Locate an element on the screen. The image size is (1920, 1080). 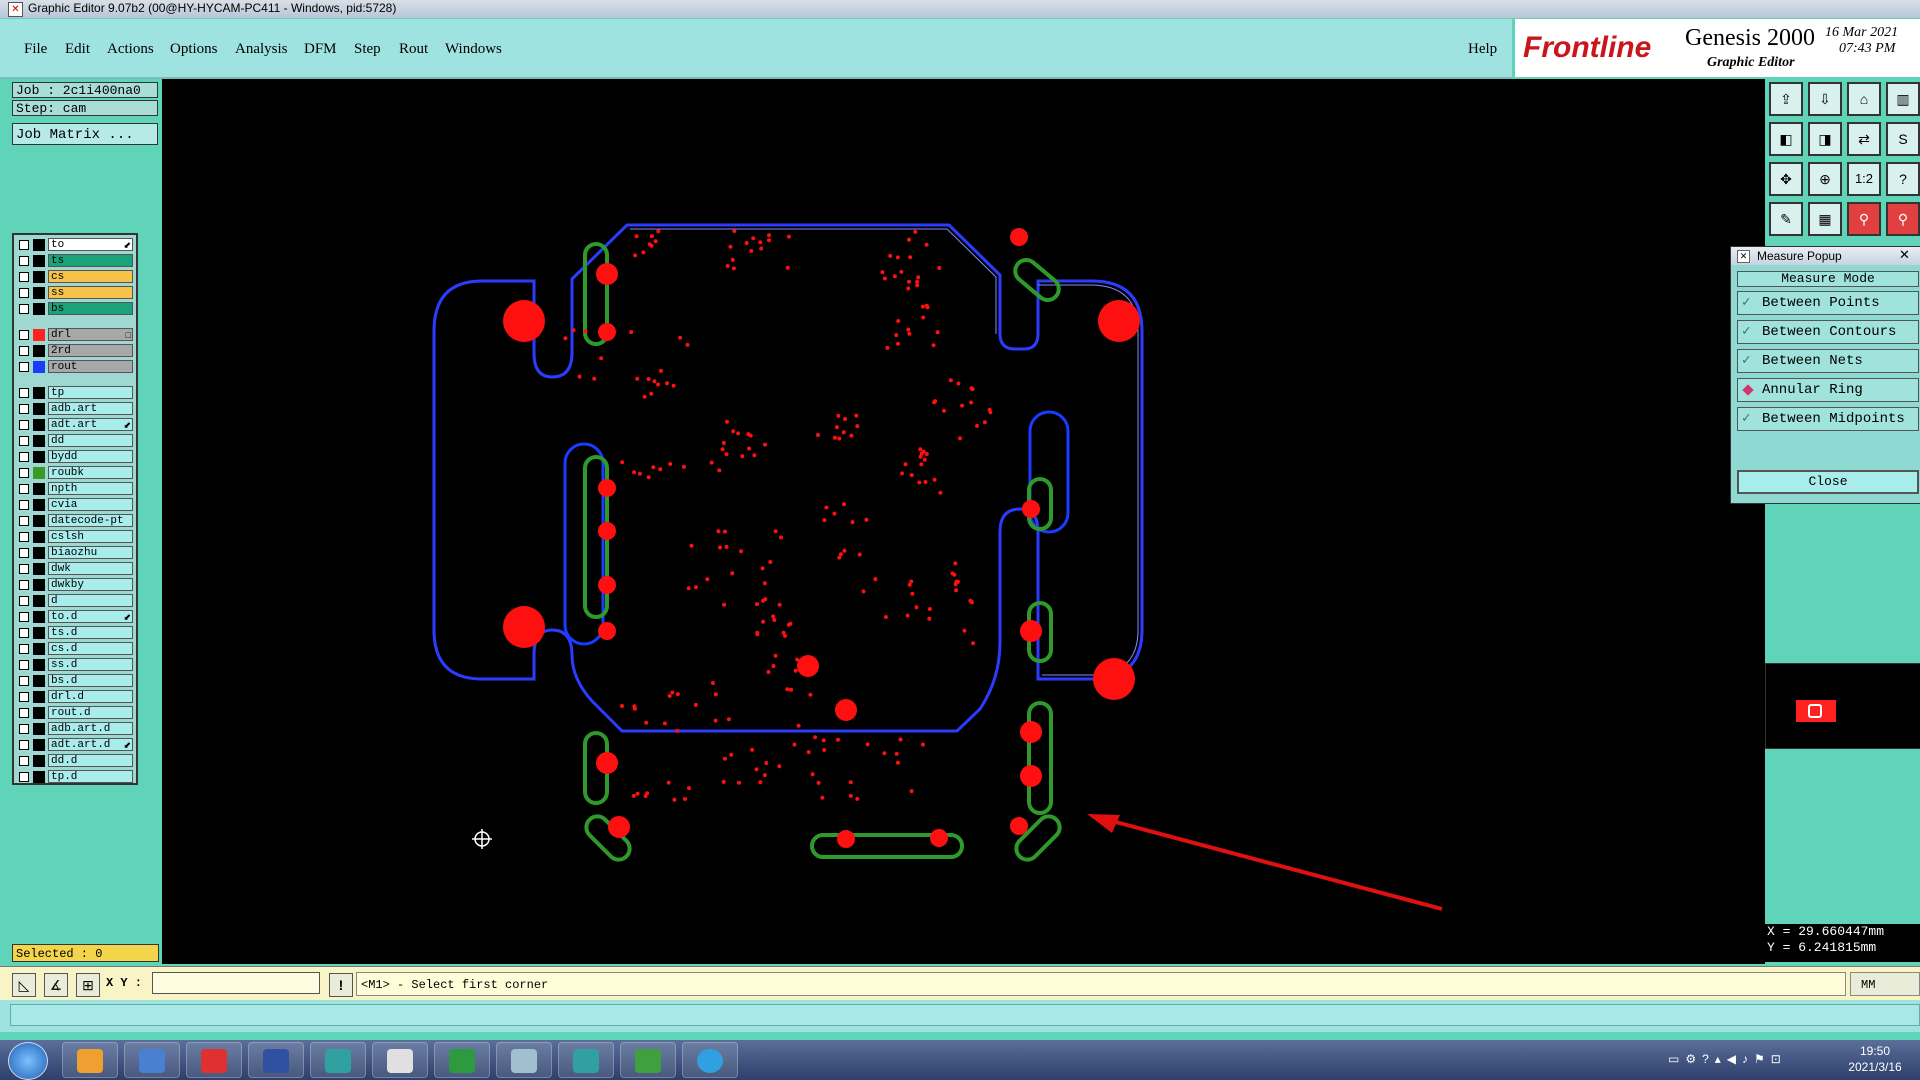
layer-row: biaozhu is located at coordinates (74, 553).